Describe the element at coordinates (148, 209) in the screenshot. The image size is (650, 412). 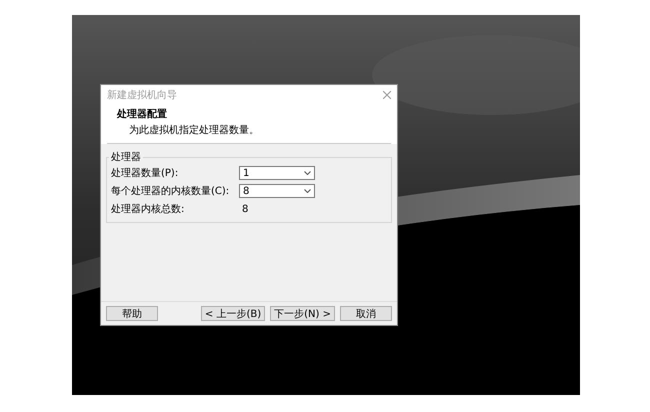
I see `field-label: 处理器内核总数:` at that location.